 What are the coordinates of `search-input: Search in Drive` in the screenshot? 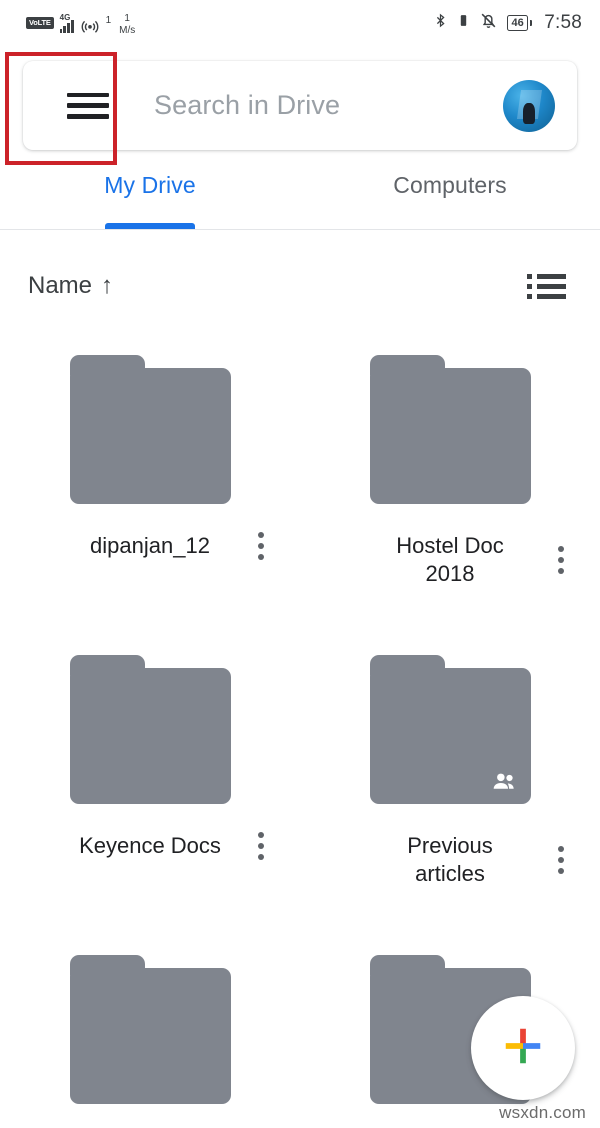 It's located at (328, 105).